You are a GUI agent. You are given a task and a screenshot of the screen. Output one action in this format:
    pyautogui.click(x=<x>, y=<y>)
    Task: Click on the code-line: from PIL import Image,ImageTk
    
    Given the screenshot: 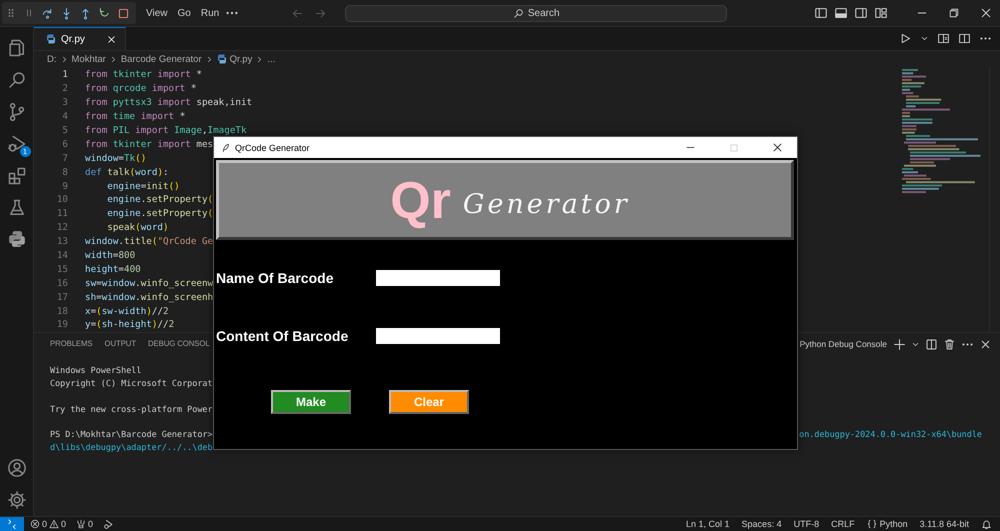 What is the action you would take?
    pyautogui.click(x=166, y=130)
    